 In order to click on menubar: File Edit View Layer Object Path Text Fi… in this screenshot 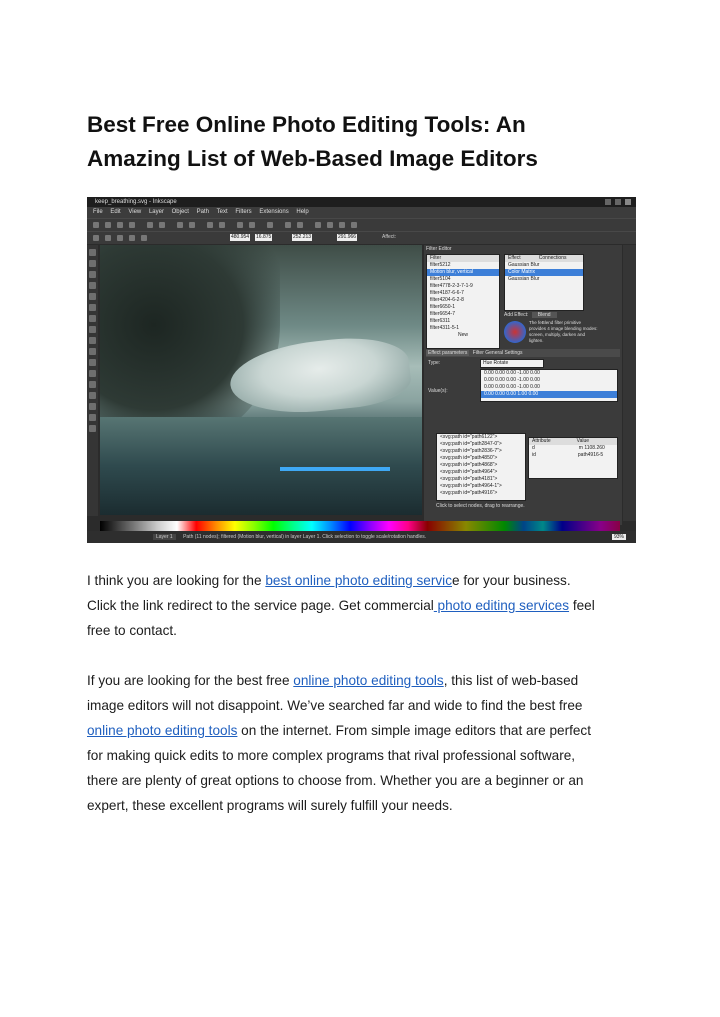, I will do `click(361, 212)`.